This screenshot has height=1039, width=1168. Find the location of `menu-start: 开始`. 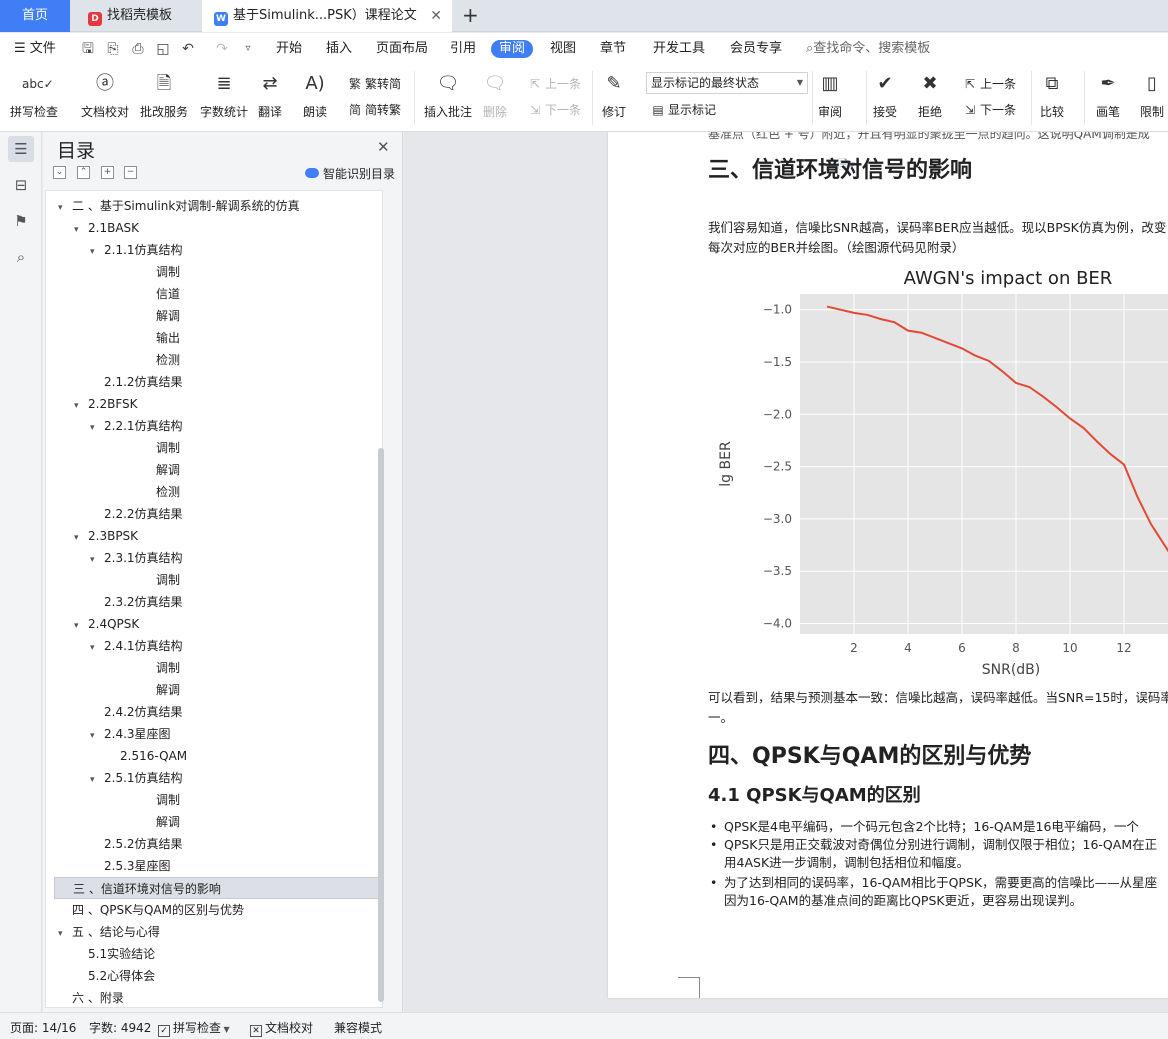

menu-start: 开始 is located at coordinates (289, 49).